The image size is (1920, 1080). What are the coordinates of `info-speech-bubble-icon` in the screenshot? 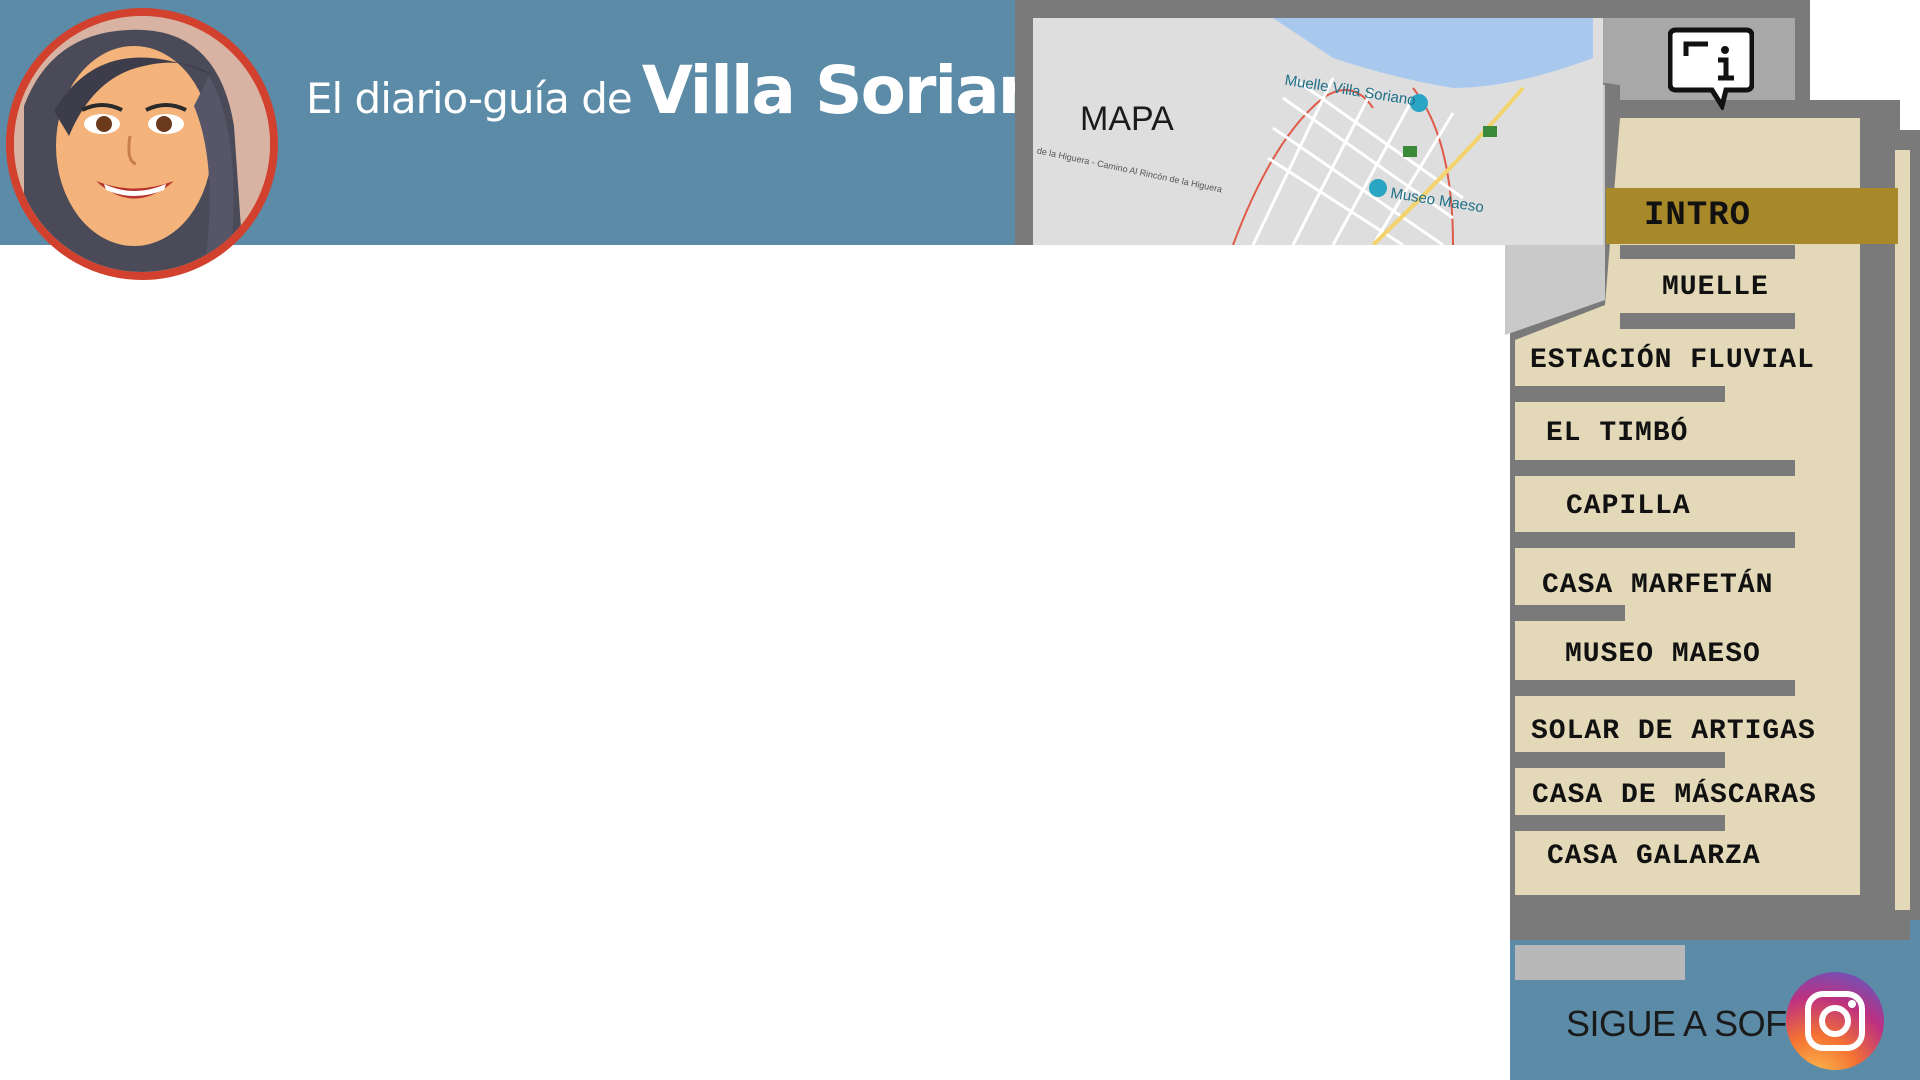 It's located at (1711, 69).